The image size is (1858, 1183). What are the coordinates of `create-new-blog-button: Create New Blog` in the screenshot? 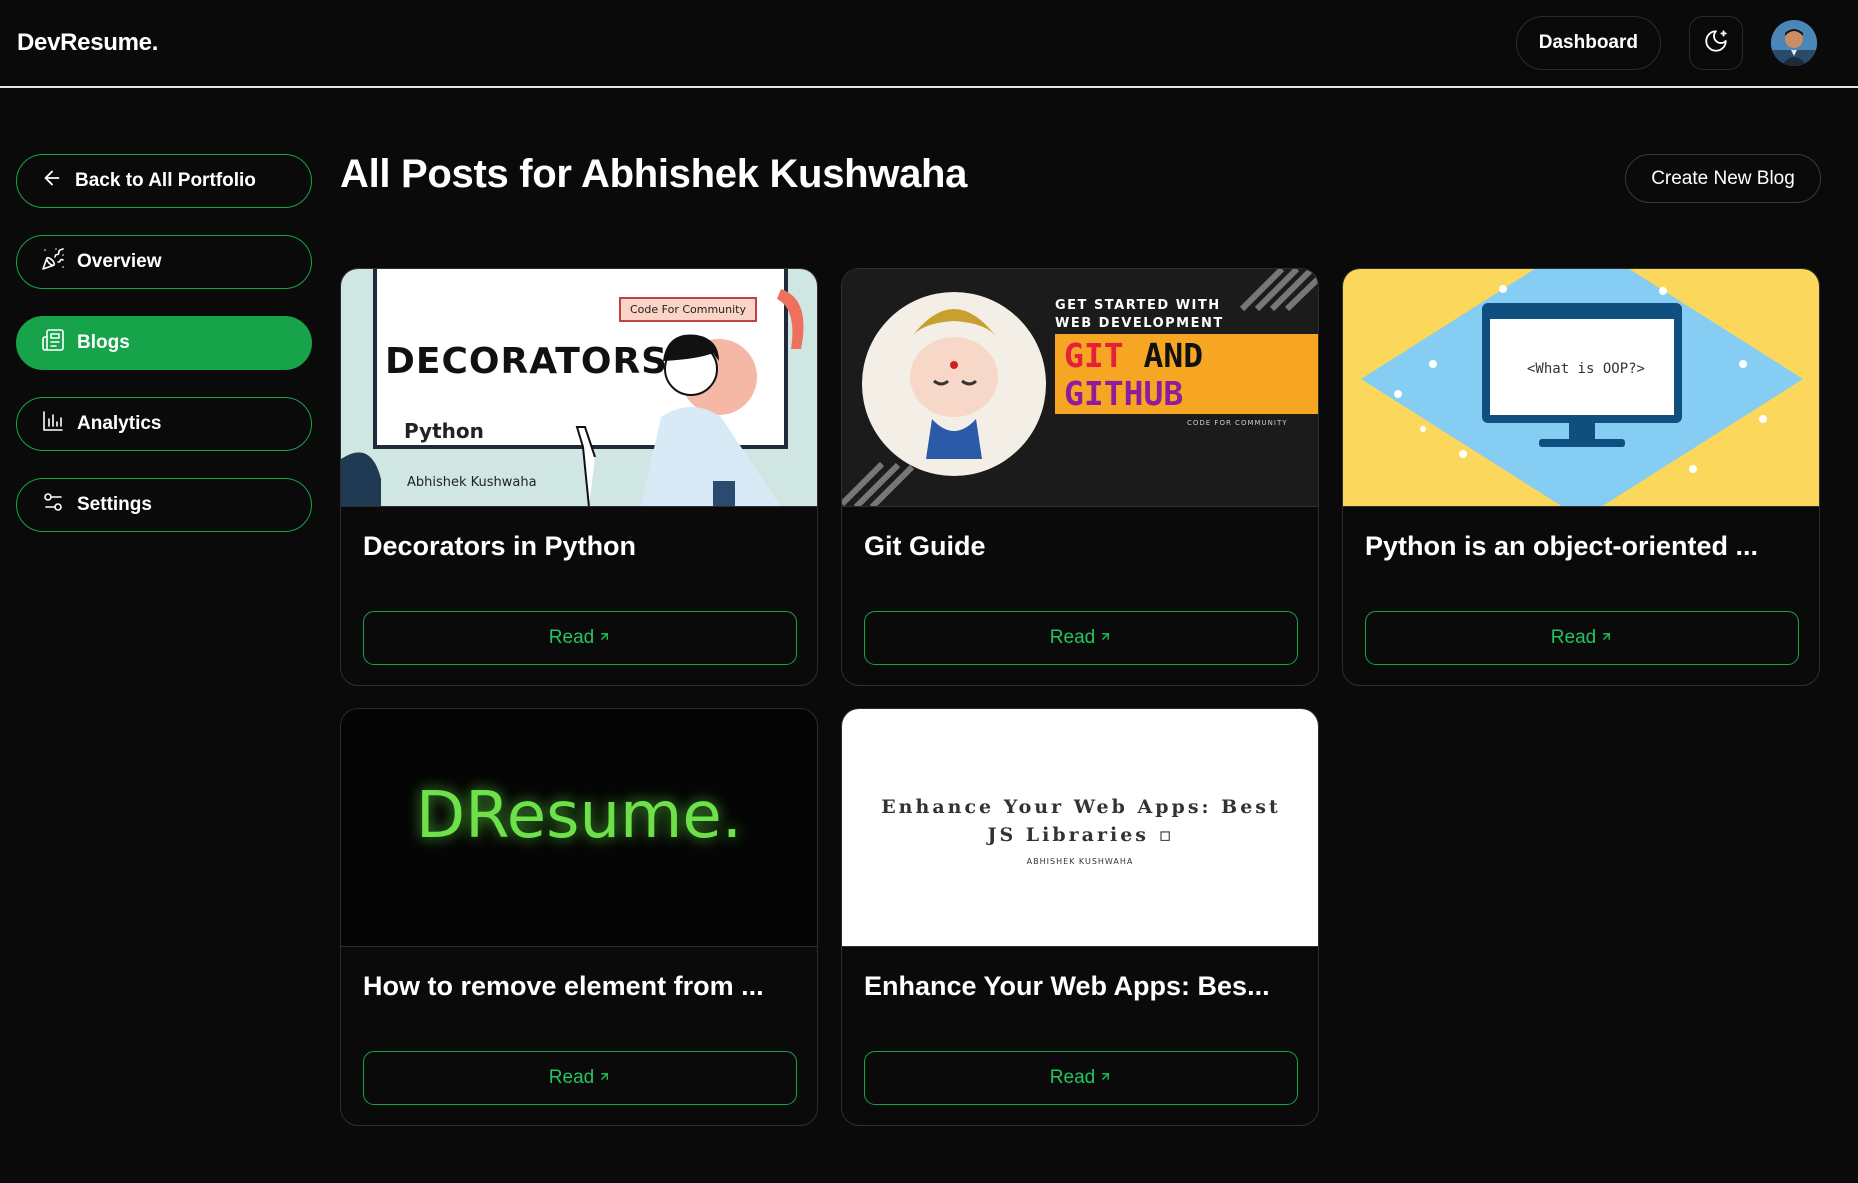 It's located at (1723, 178).